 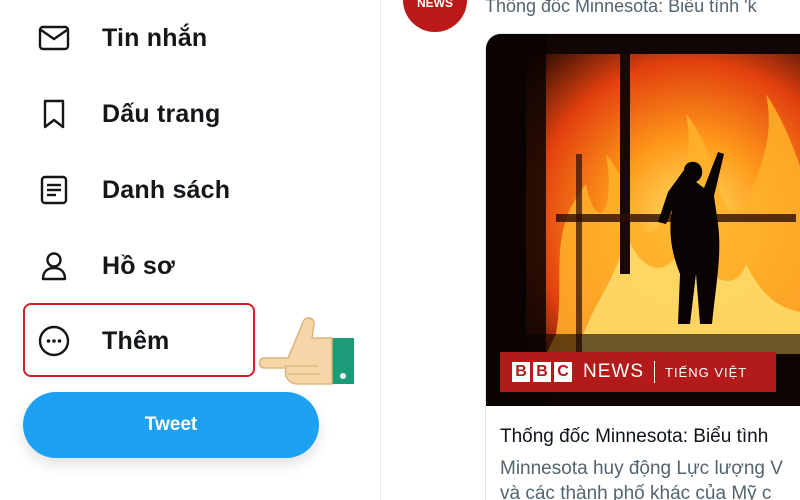 What do you see at coordinates (613, 371) in the screenshot?
I see `brand-news: NEWS` at bounding box center [613, 371].